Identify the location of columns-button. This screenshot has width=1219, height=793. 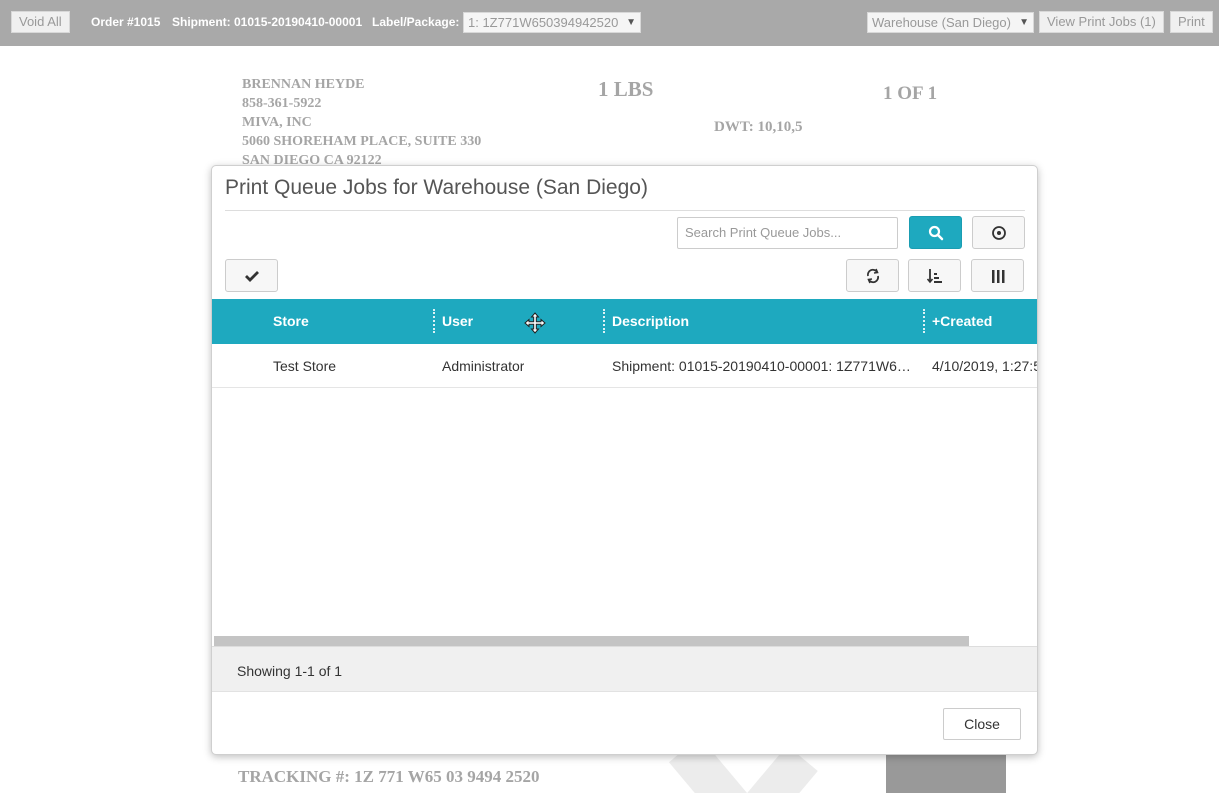
(997, 275).